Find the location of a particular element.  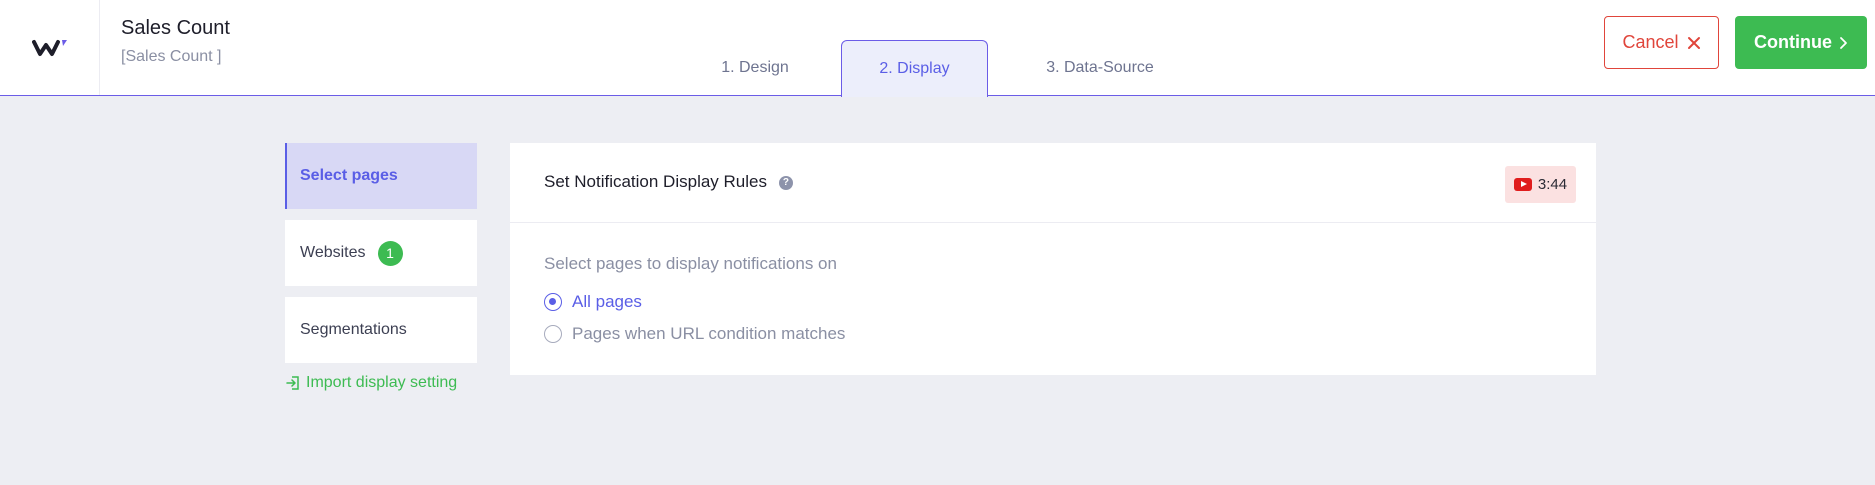

cancel-label: Cancel is located at coordinates (1650, 42).